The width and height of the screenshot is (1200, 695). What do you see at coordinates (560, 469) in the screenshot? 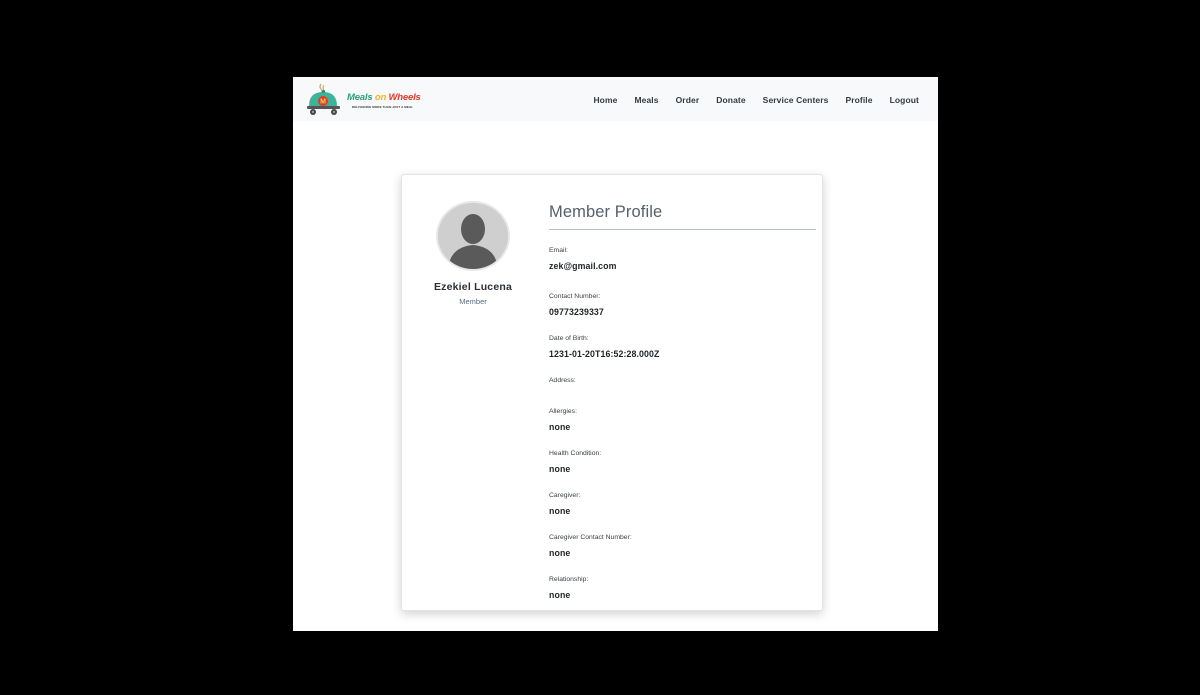
I see `health-condition-value: none` at bounding box center [560, 469].